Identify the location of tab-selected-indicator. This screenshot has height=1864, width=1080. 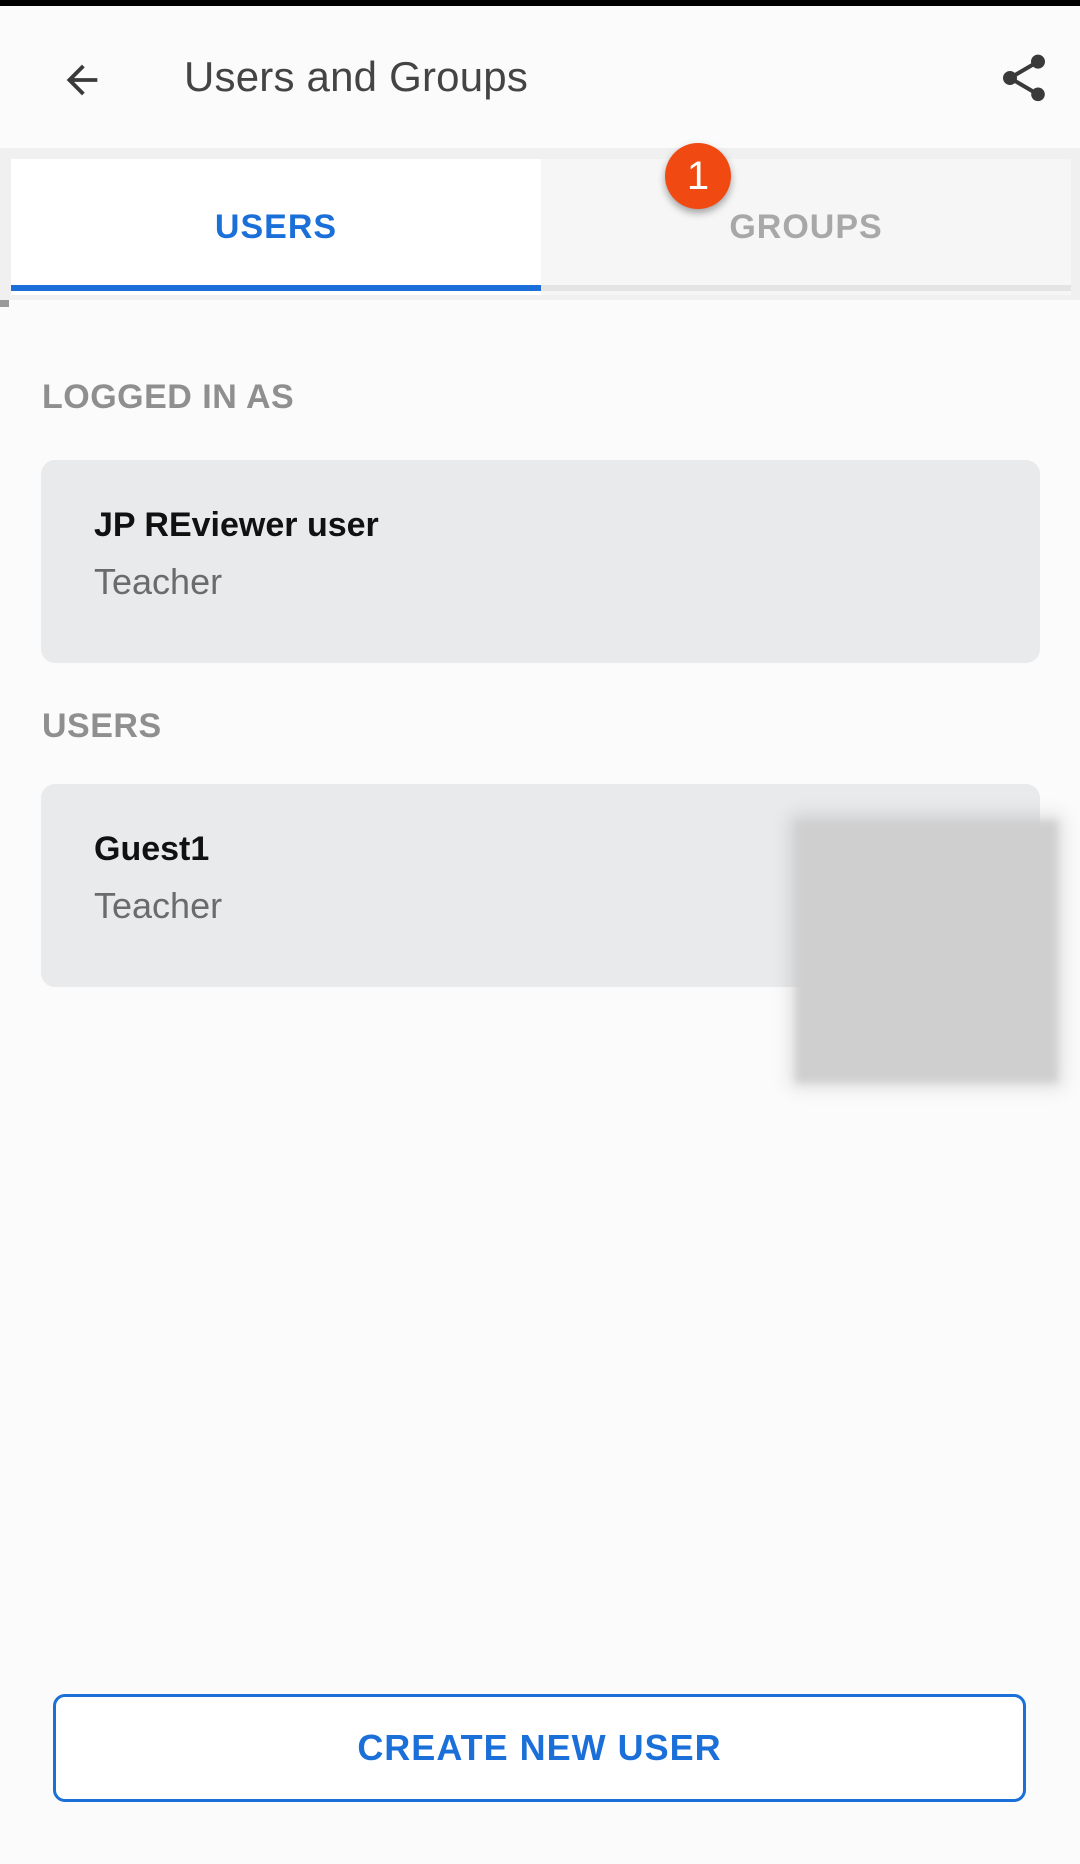
(276, 288).